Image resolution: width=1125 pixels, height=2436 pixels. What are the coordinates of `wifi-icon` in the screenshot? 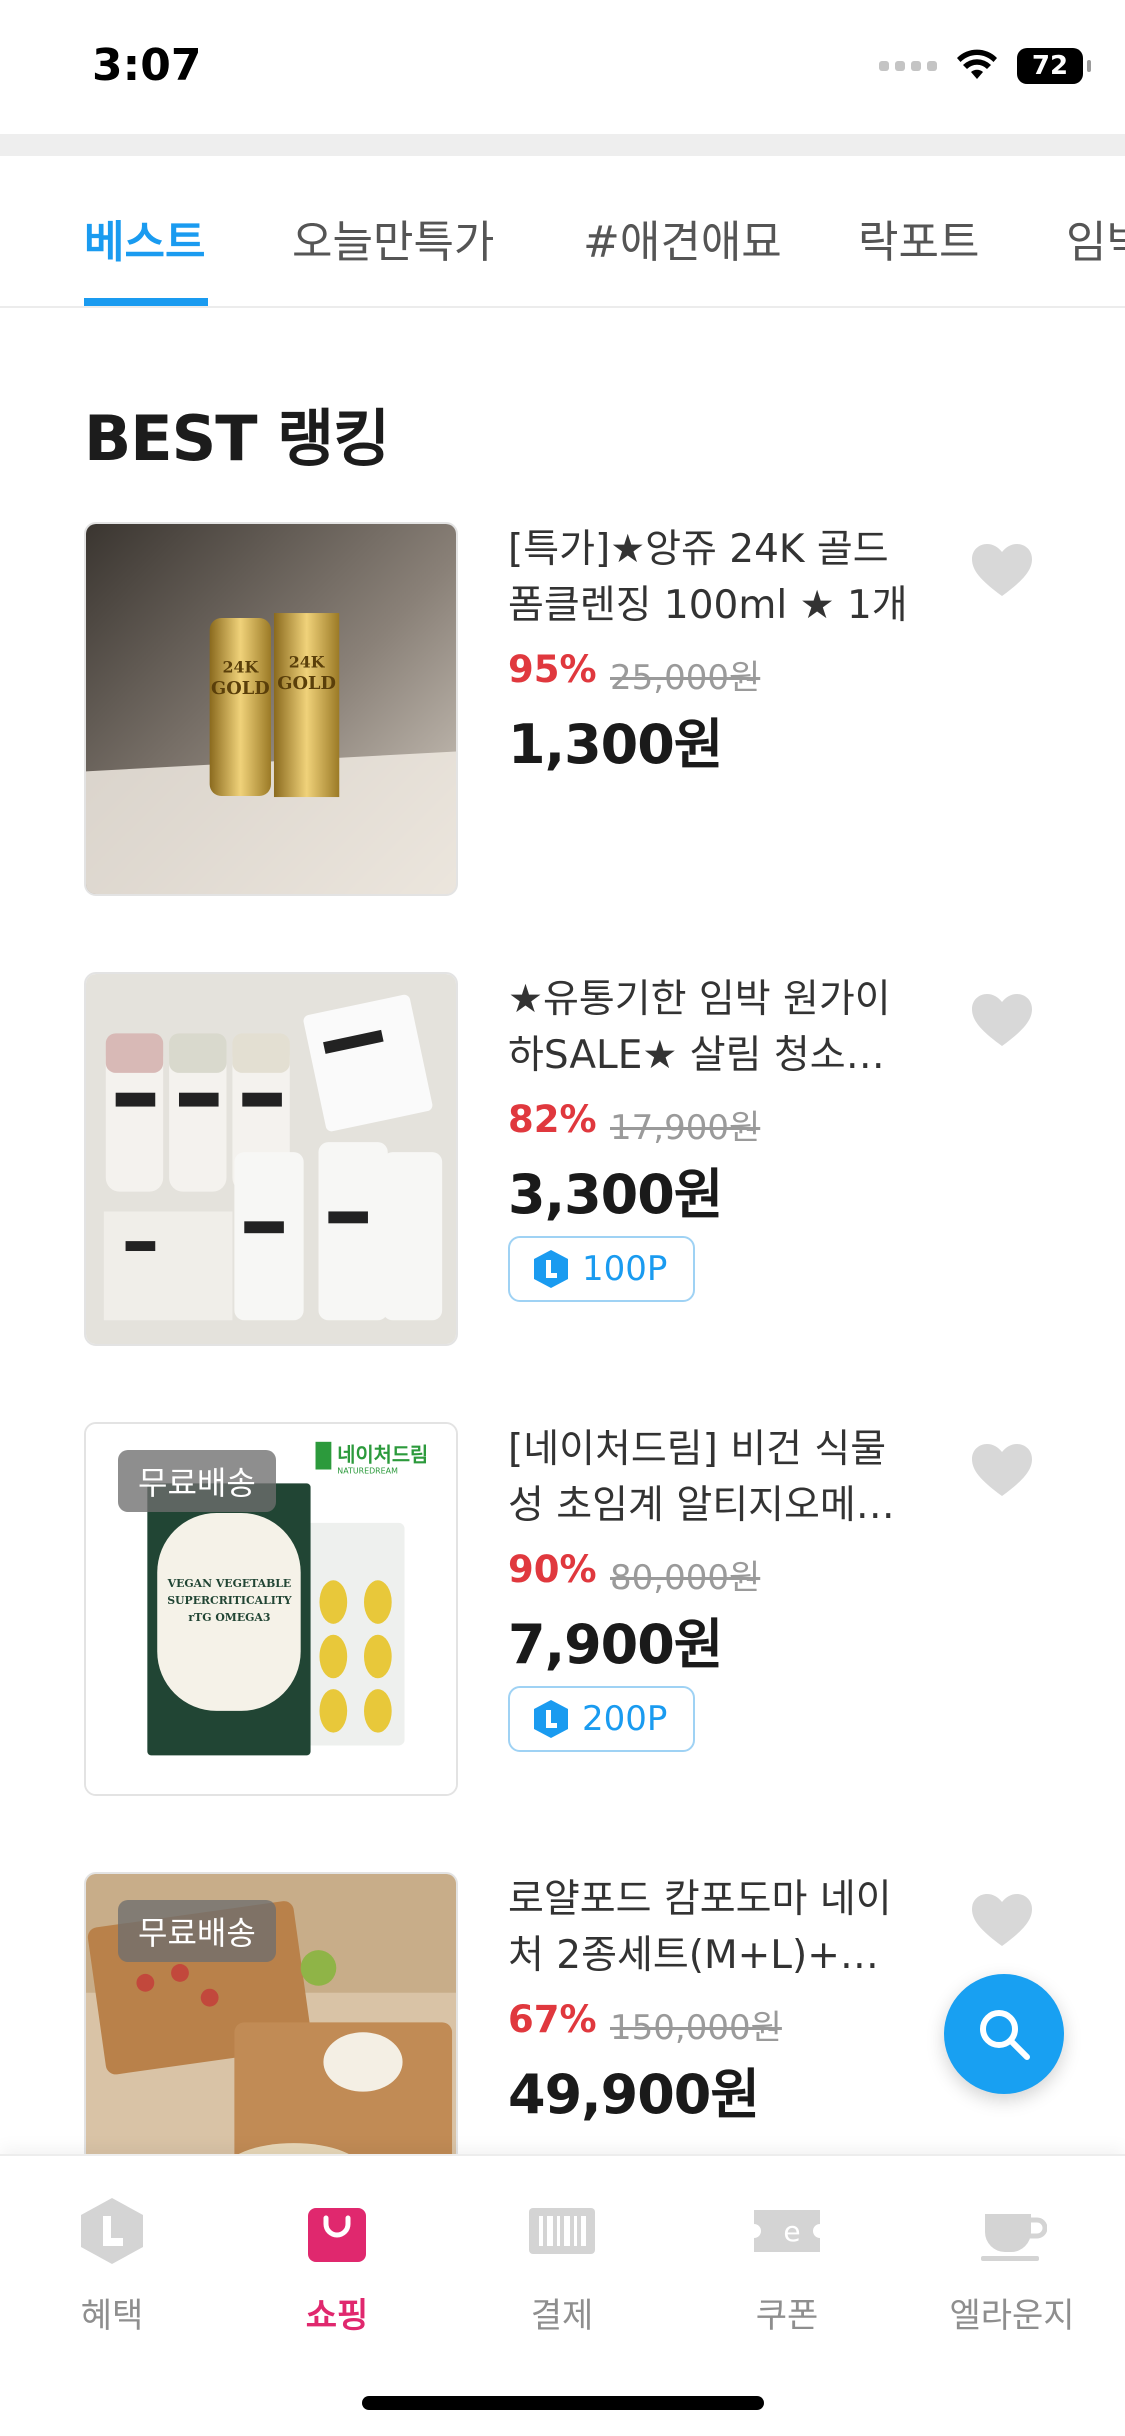 It's located at (977, 64).